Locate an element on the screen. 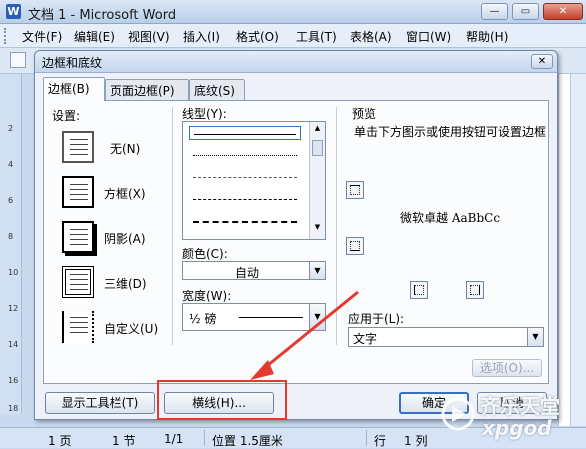 This screenshot has width=586, height=449. status-section: 1 节 is located at coordinates (124, 441).